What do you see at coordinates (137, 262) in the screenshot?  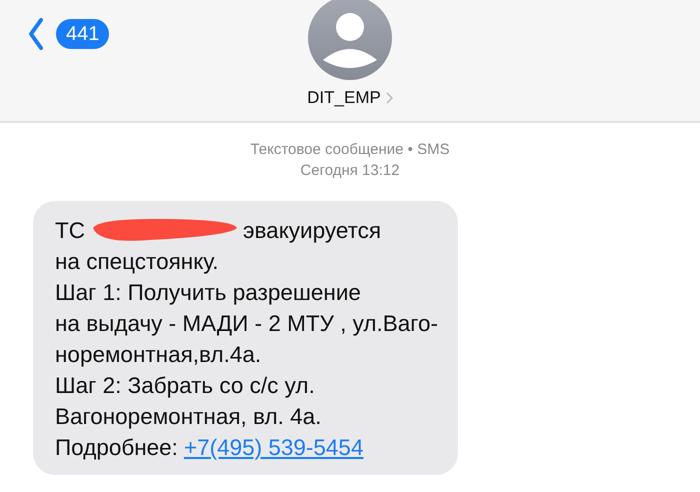 I see `message-text: на спецстоянку.` at bounding box center [137, 262].